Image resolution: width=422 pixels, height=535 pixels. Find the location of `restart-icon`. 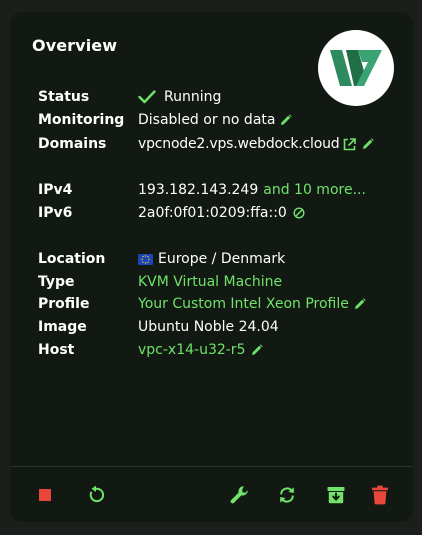

restart-icon is located at coordinates (97, 494).